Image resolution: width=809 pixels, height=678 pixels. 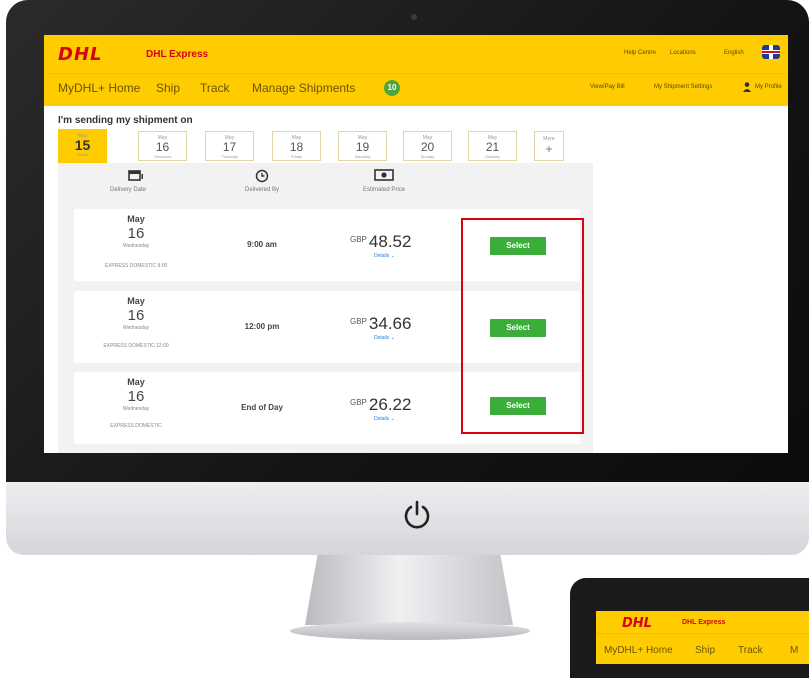 What do you see at coordinates (734, 53) in the screenshot?
I see `language-selector: English` at bounding box center [734, 53].